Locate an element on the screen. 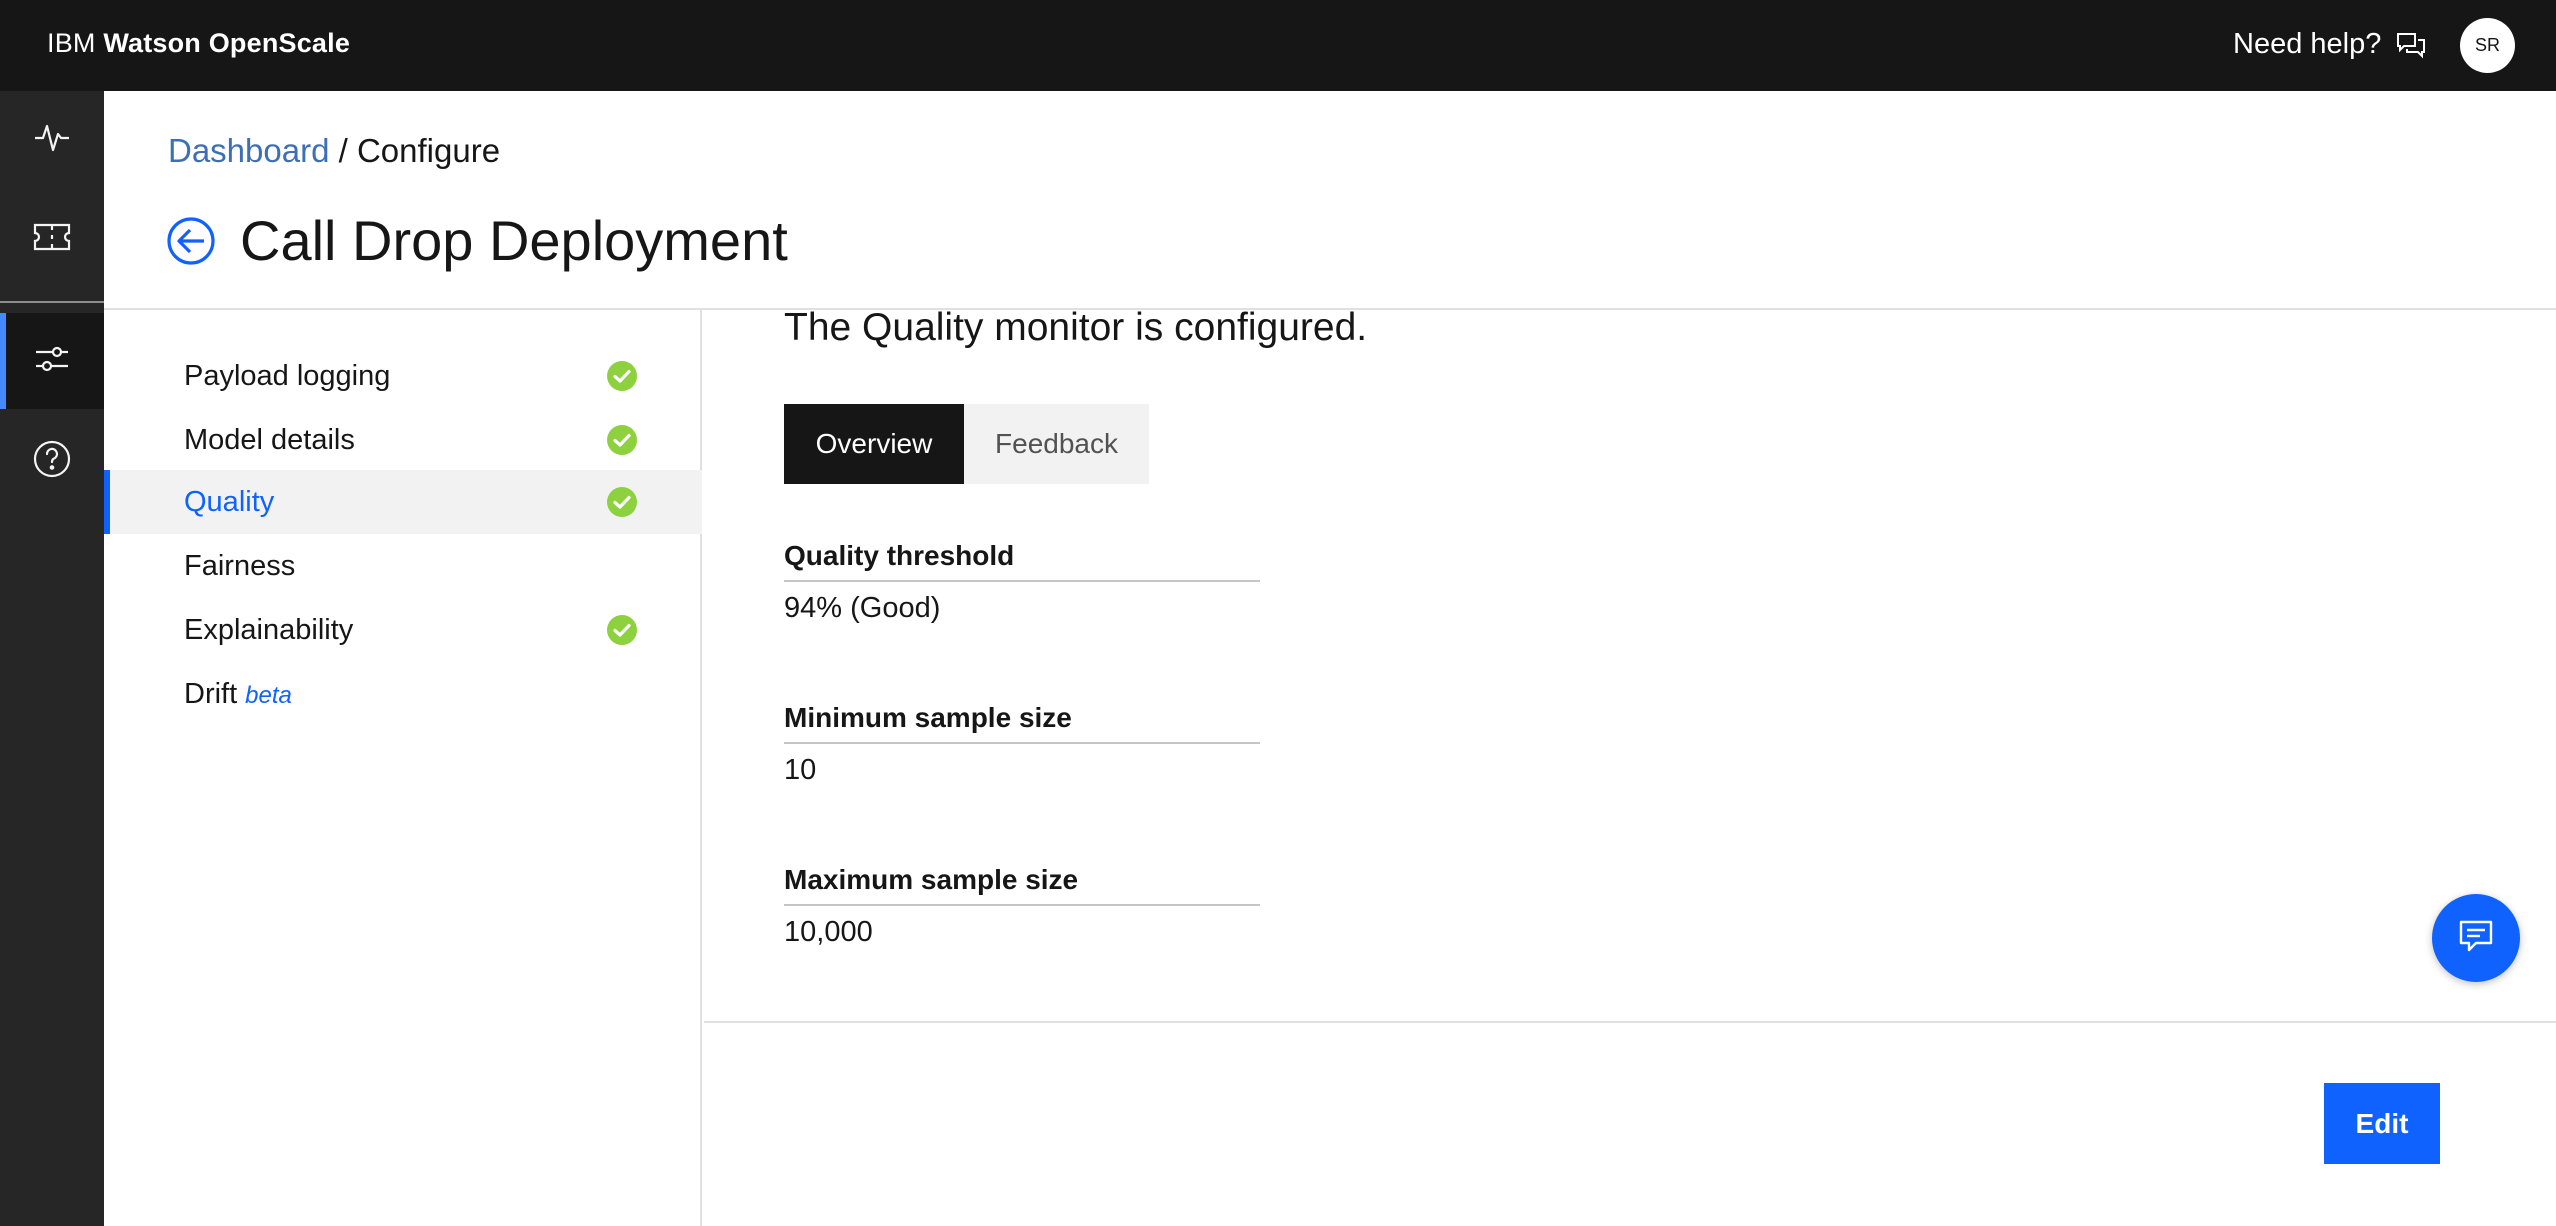  field-label: Quality threshold is located at coordinates (1022, 561).